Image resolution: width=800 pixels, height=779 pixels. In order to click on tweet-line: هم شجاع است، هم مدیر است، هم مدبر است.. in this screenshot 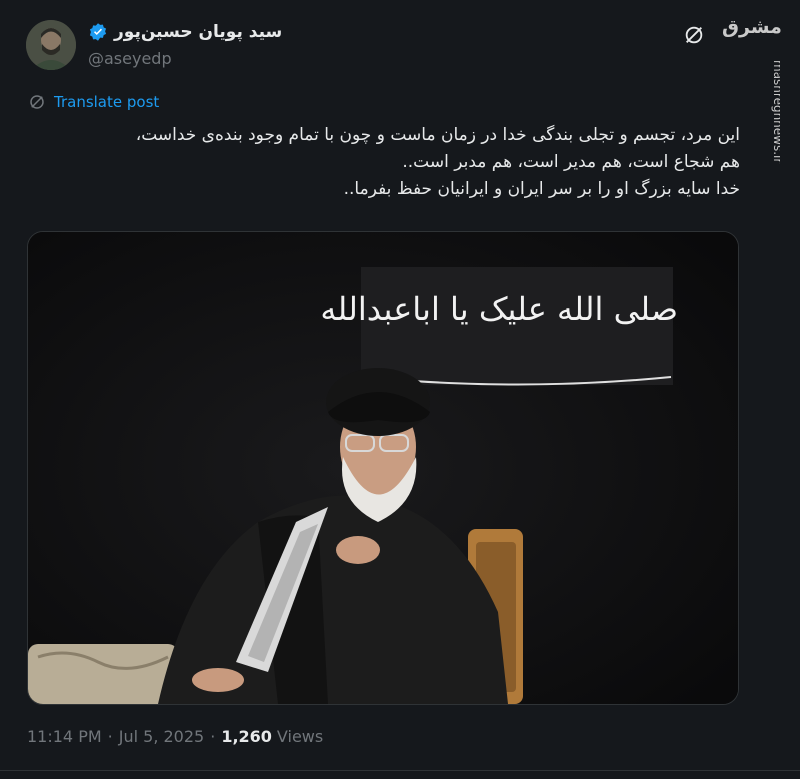, I will do `click(571, 162)`.